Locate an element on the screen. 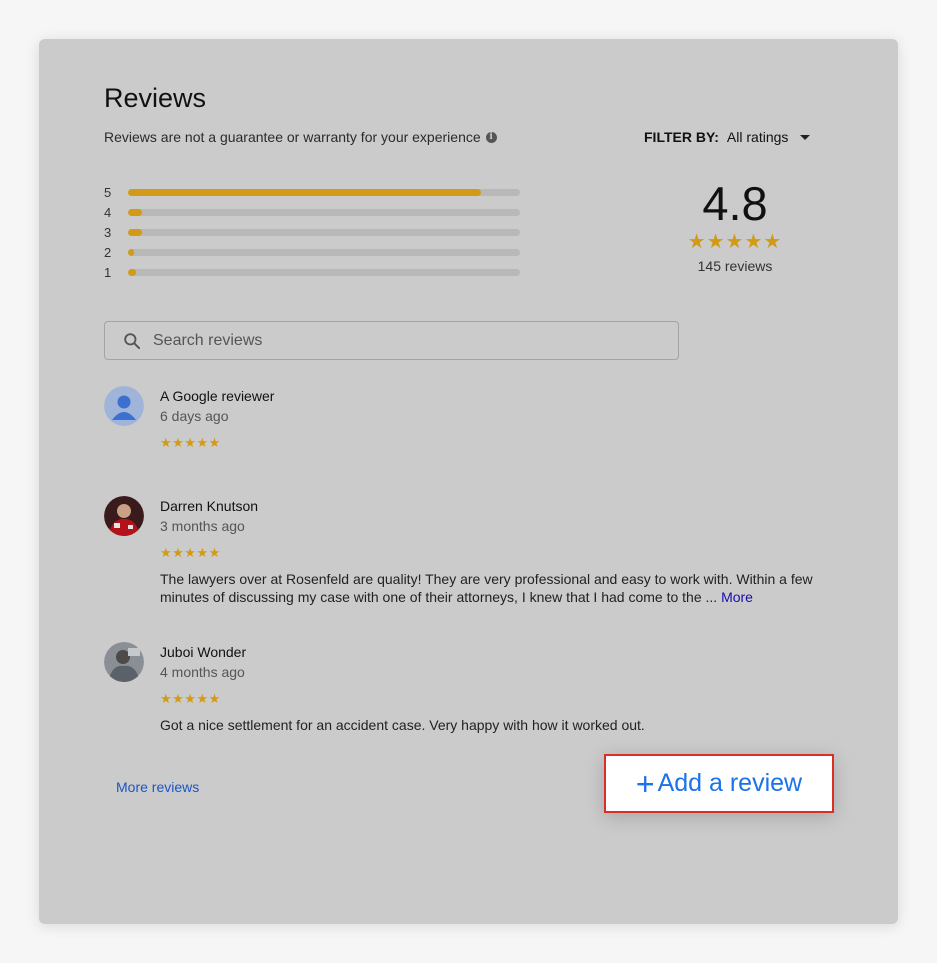 The width and height of the screenshot is (937, 963). histogram-row: 4 is located at coordinates (312, 212).